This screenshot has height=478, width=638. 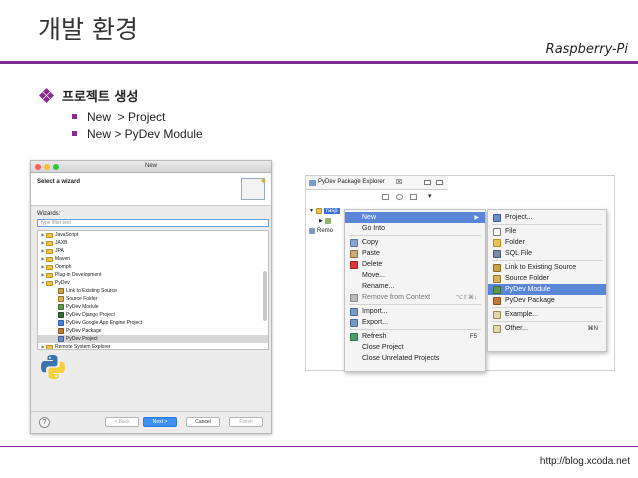 What do you see at coordinates (84, 331) in the screenshot?
I see `wizard-tree-item-label: PyDev Package` at bounding box center [84, 331].